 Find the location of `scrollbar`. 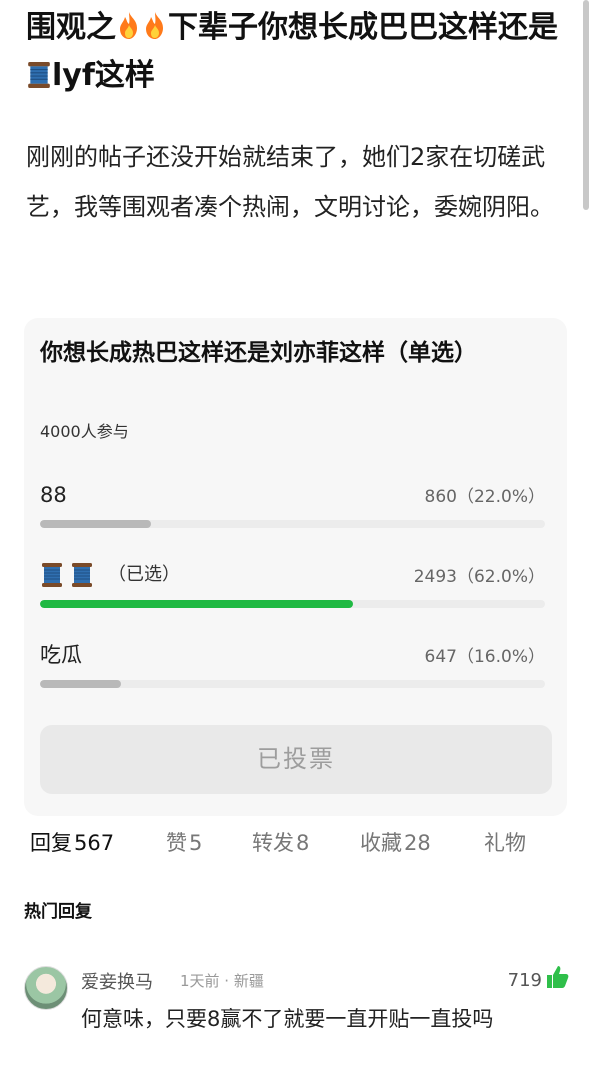

scrollbar is located at coordinates (586, 105).